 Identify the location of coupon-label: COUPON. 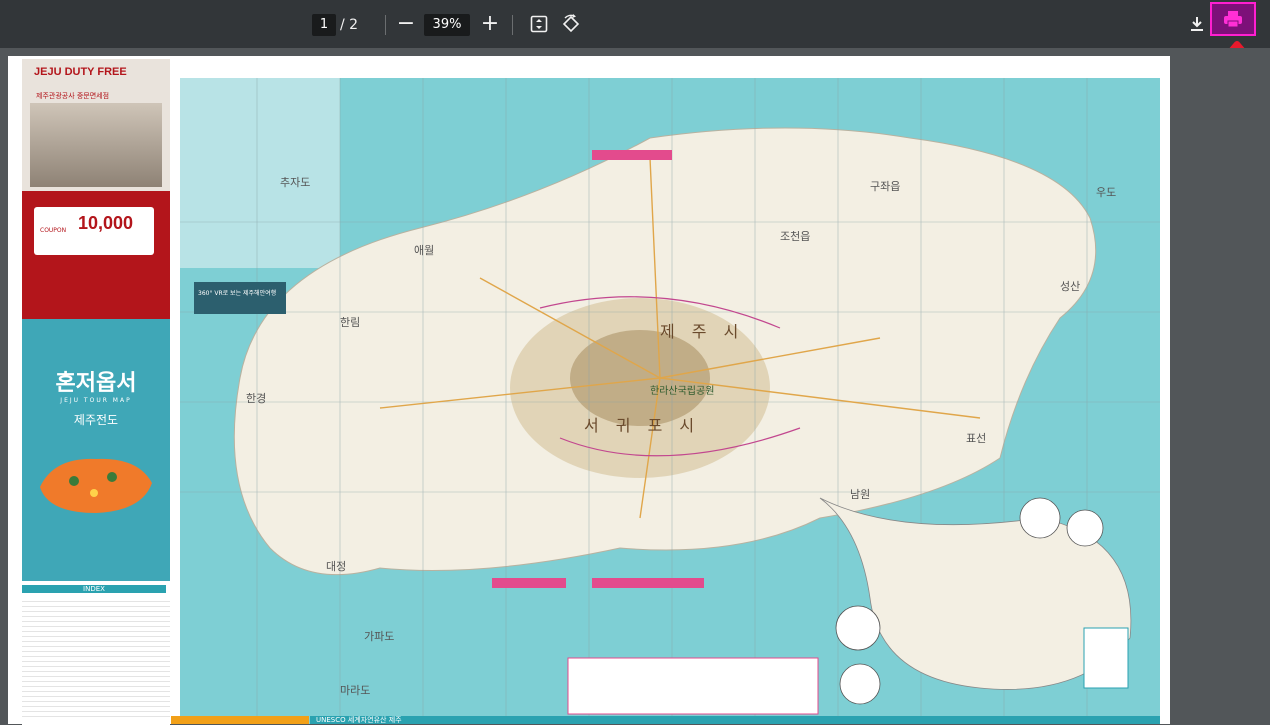
(53, 230).